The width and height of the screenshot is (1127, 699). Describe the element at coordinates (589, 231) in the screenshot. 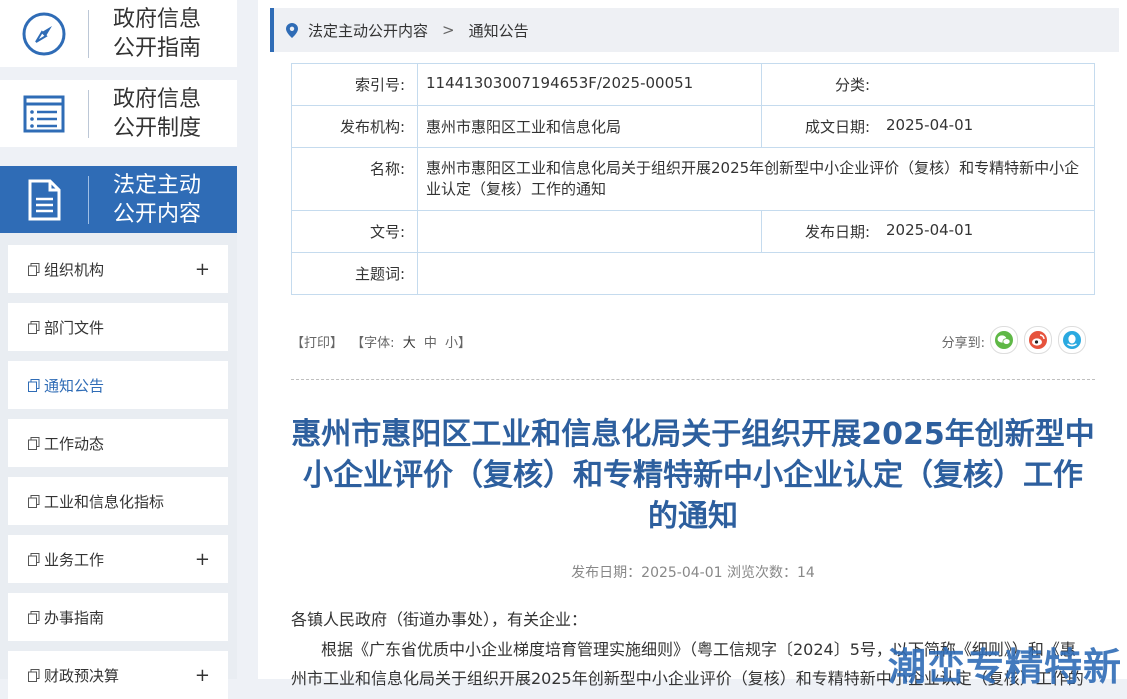

I see `docno-value` at that location.